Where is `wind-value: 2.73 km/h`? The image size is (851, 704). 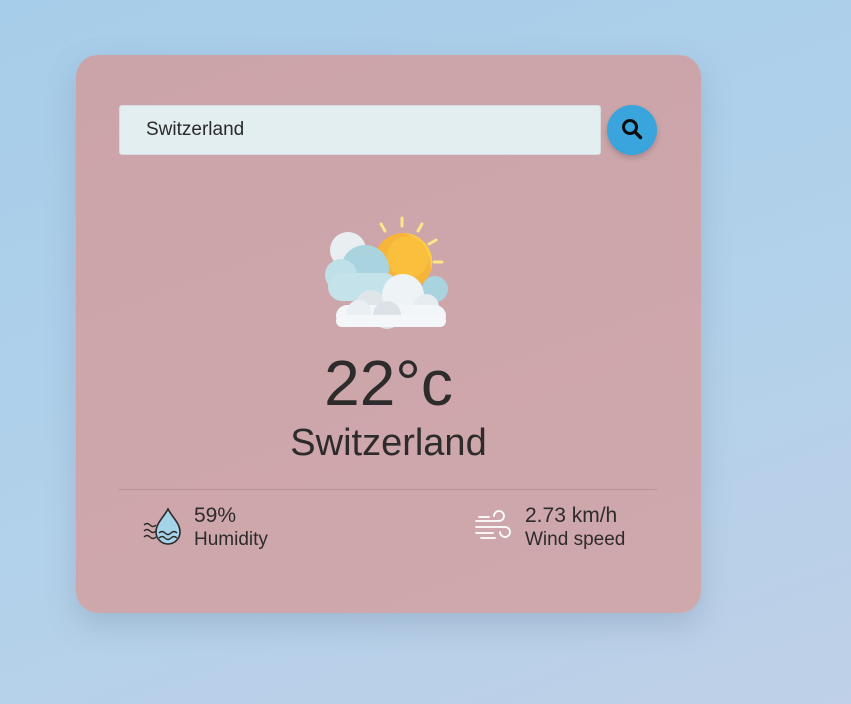
wind-value: 2.73 km/h is located at coordinates (571, 515).